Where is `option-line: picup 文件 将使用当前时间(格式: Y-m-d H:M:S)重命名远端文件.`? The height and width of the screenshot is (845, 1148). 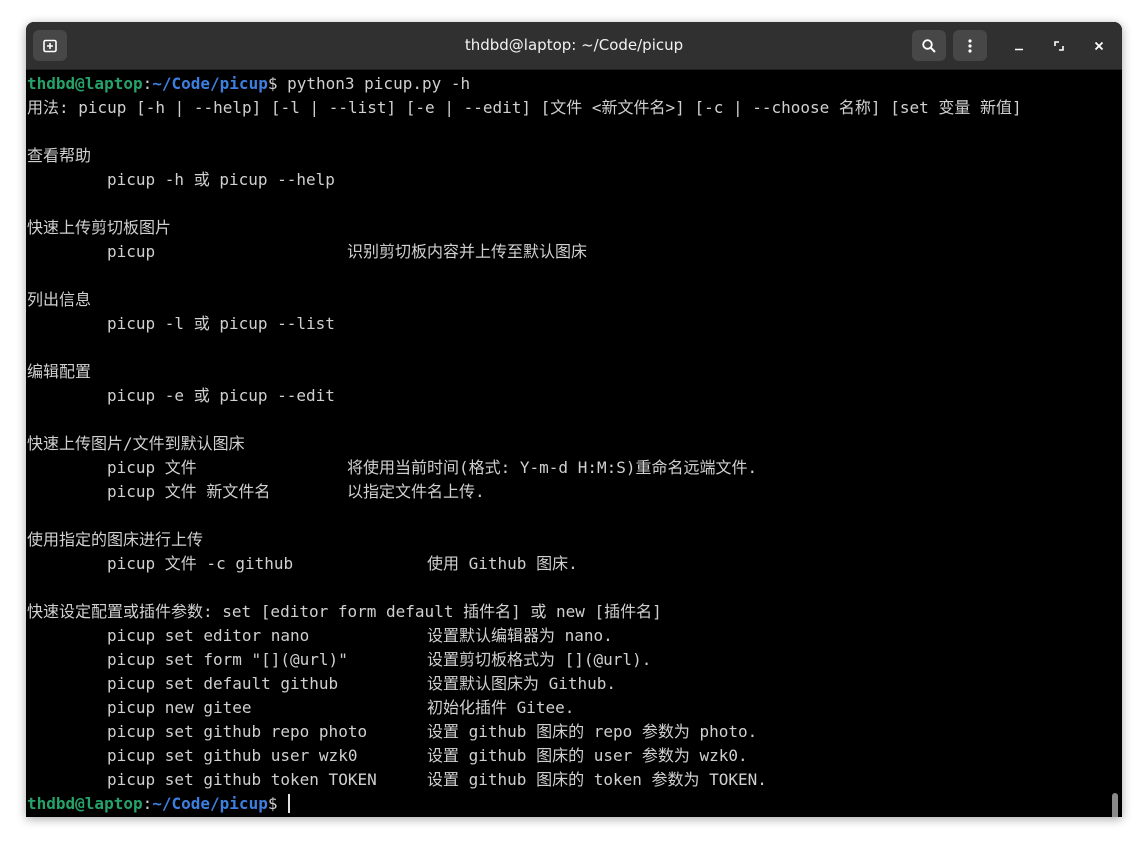
option-line: picup 文件 将使用当前时间(格式: Y-m-d H:M:S)重命名远端文件. is located at coordinates (524, 468).